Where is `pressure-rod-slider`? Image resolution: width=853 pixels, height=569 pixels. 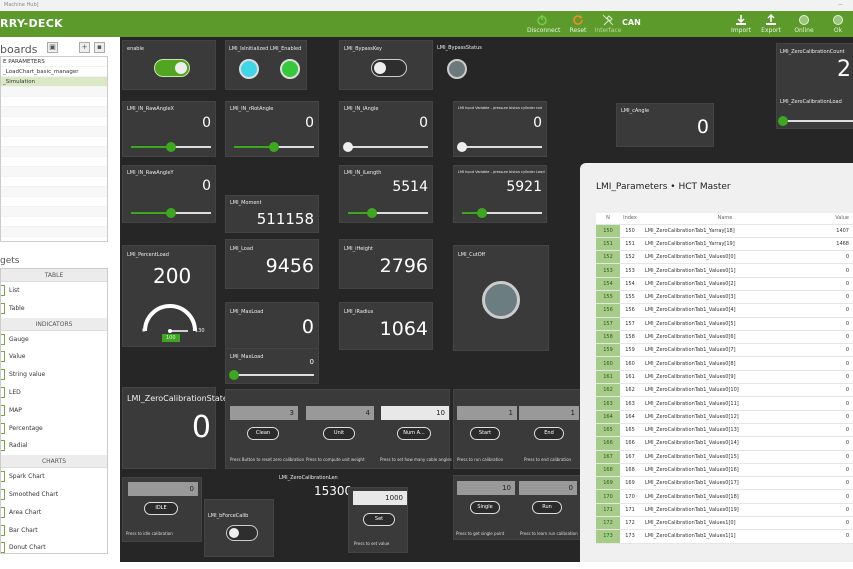
pressure-rod-slider is located at coordinates (499, 147).